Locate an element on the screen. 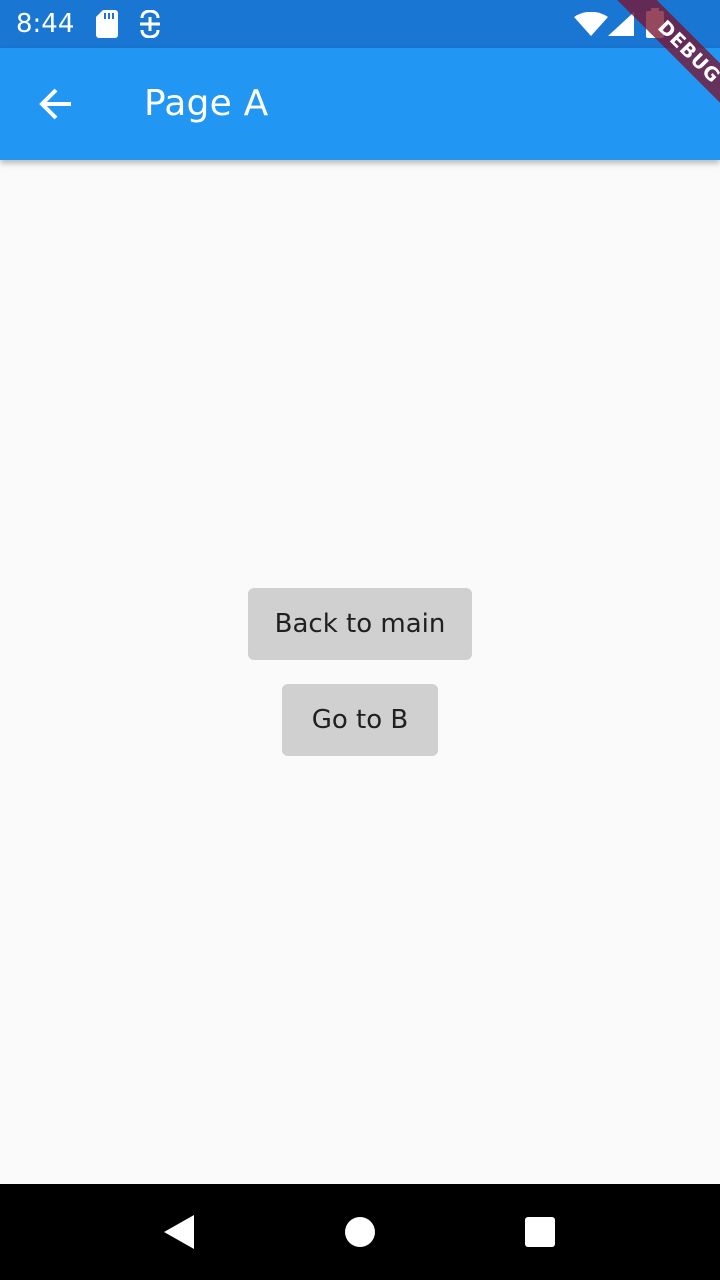  back-to-main-button: Back to main is located at coordinates (360, 624).